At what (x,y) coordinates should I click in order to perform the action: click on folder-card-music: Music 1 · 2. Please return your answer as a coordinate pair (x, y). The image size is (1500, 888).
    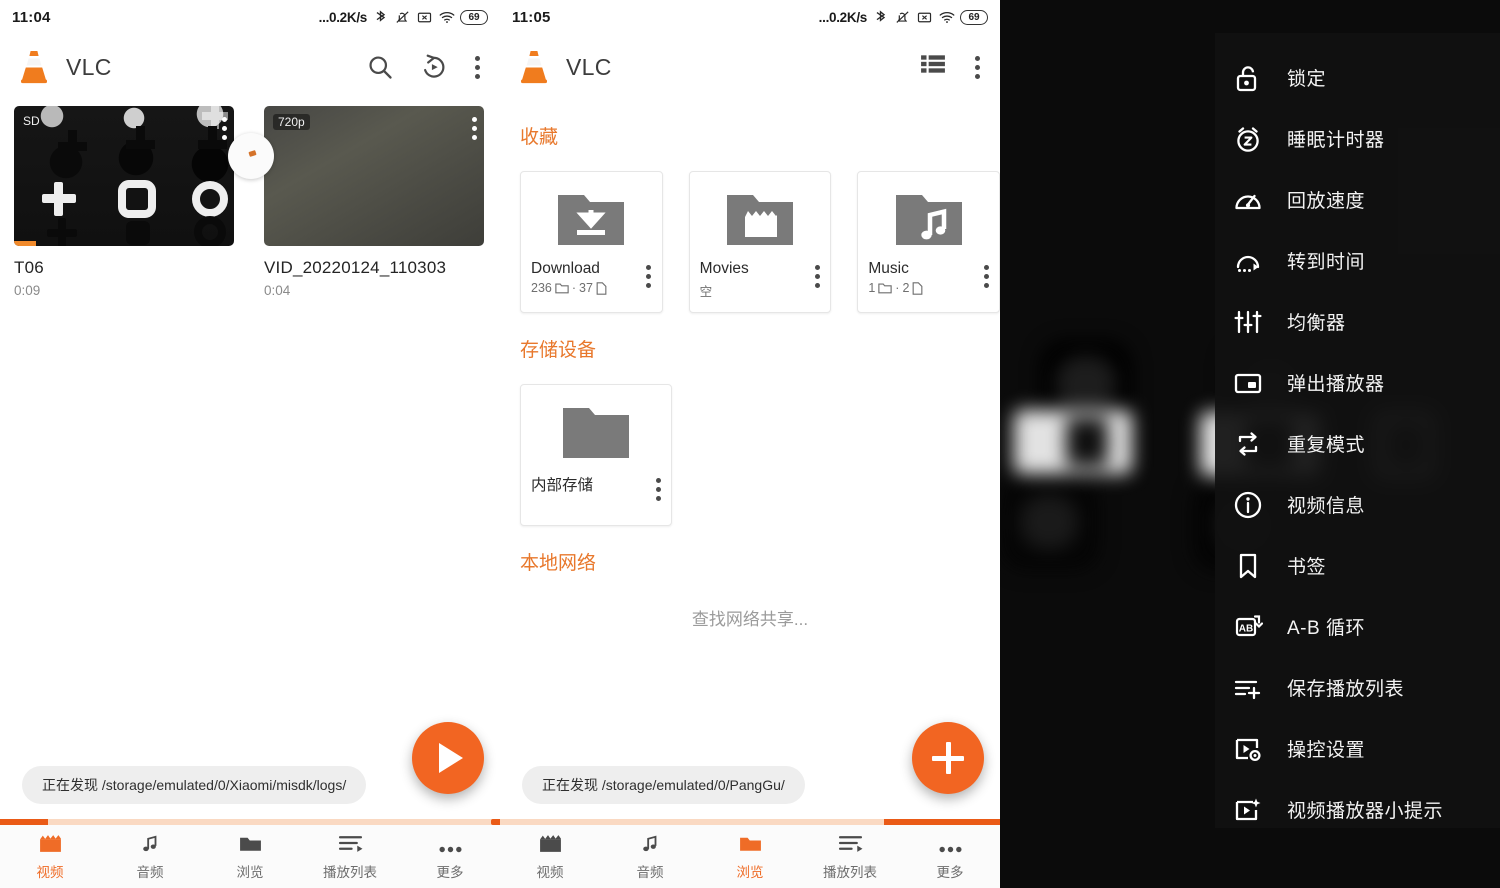
    Looking at the image, I should click on (928, 242).